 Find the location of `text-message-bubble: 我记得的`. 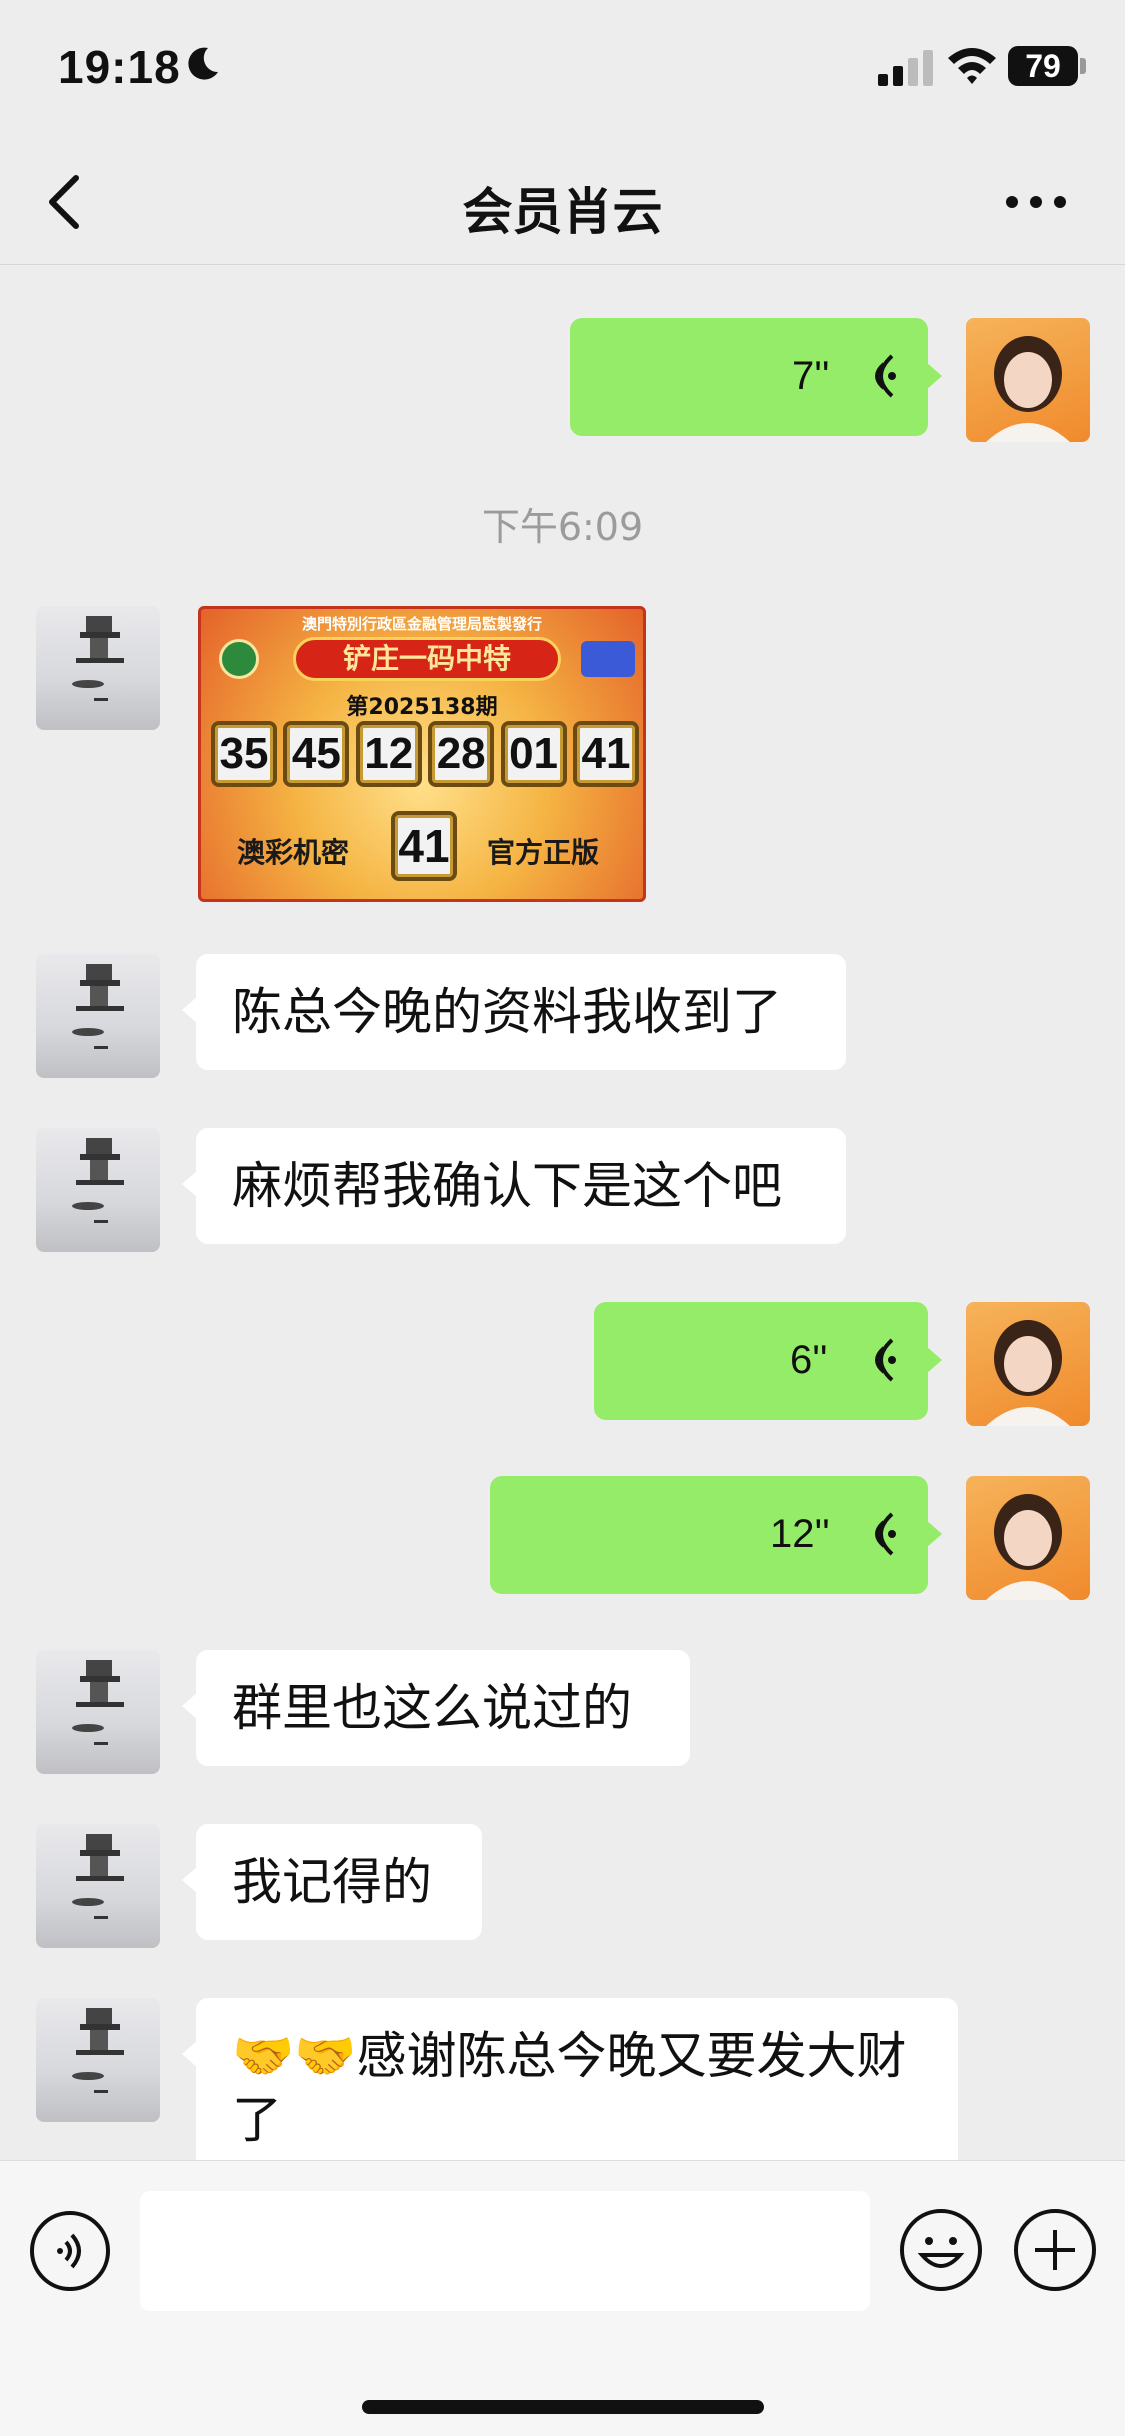

text-message-bubble: 我记得的 is located at coordinates (332, 1882).